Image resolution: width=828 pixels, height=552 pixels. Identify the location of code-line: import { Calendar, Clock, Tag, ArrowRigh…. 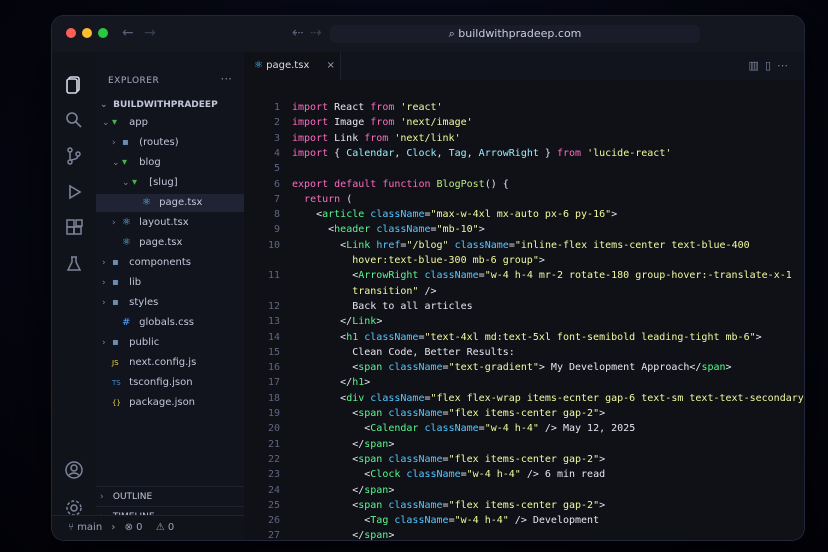
(482, 153).